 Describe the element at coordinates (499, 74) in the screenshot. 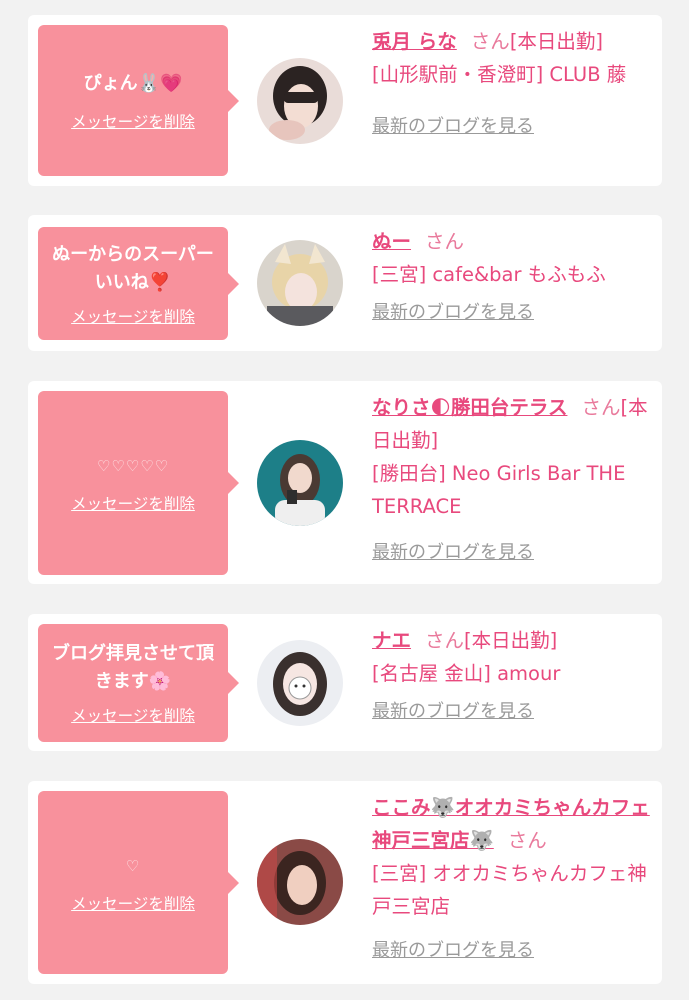

I see `shop-name: [山形駅前・香澄町] CLUB 藤` at that location.